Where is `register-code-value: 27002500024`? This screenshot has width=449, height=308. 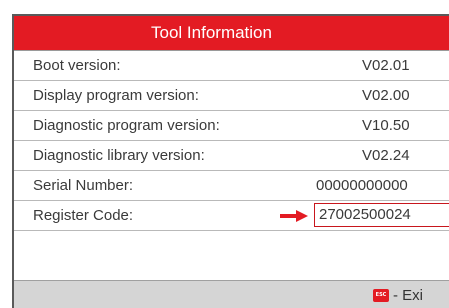 register-code-value: 27002500024 is located at coordinates (381, 215).